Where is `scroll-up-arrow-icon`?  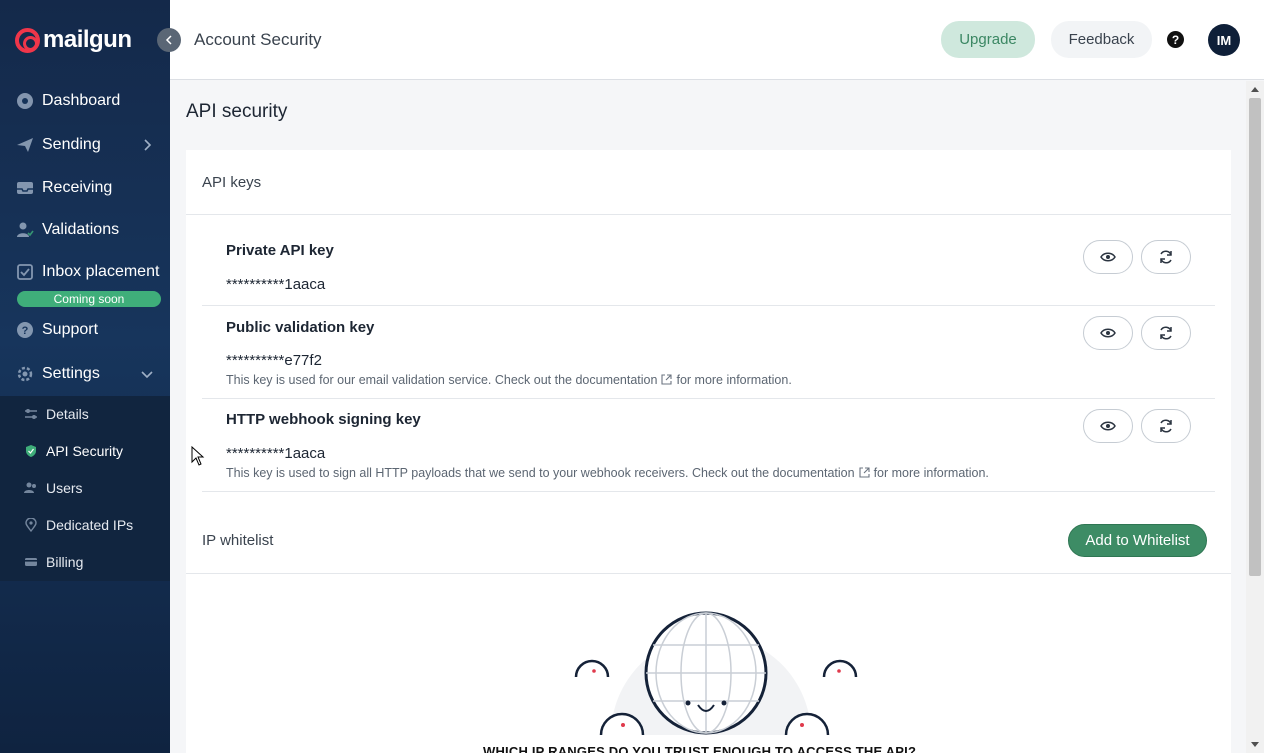 scroll-up-arrow-icon is located at coordinates (1255, 89).